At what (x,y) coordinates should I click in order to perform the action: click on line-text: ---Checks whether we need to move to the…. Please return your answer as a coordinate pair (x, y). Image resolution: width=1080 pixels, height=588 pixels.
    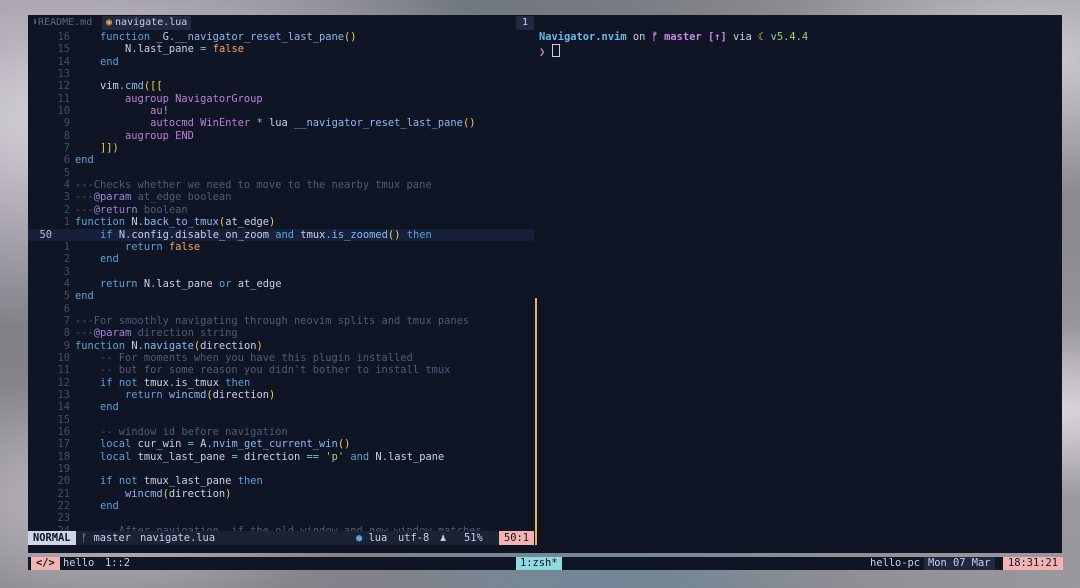
    Looking at the image, I should click on (253, 185).